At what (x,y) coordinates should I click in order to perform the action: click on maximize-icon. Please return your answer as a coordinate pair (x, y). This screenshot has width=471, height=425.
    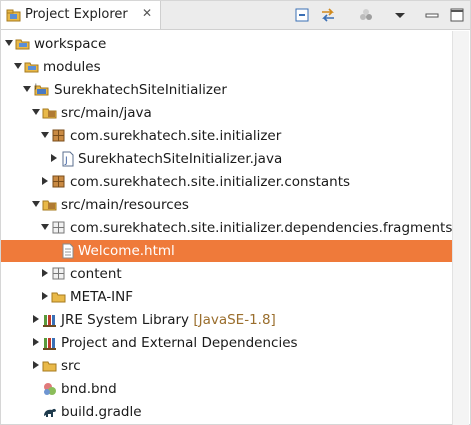
    Looking at the image, I should click on (457, 15).